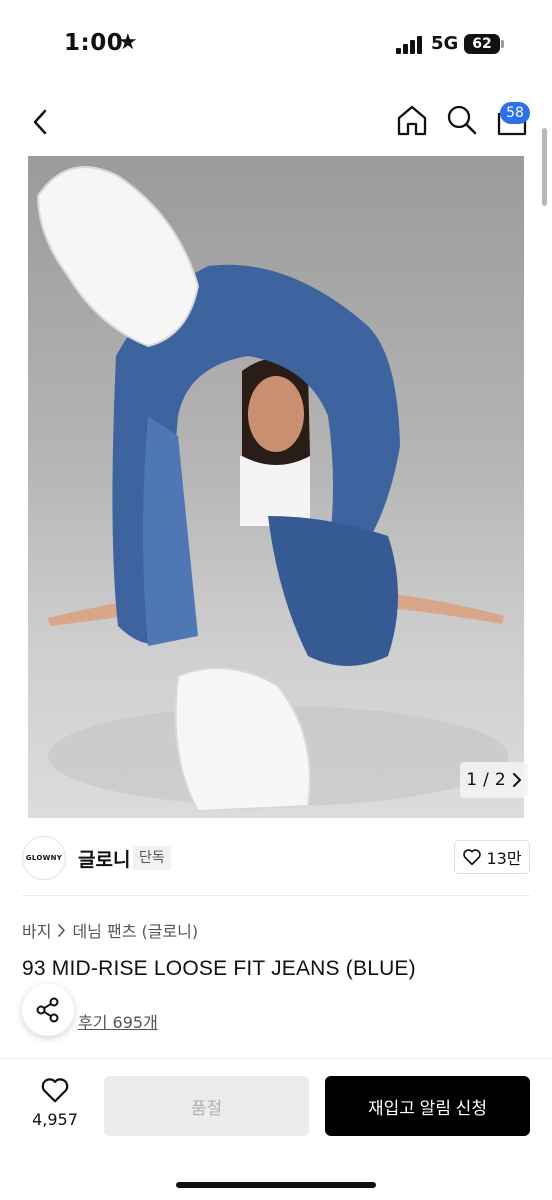 Image resolution: width=552 pixels, height=1200 pixels. I want to click on back-button, so click(40, 122).